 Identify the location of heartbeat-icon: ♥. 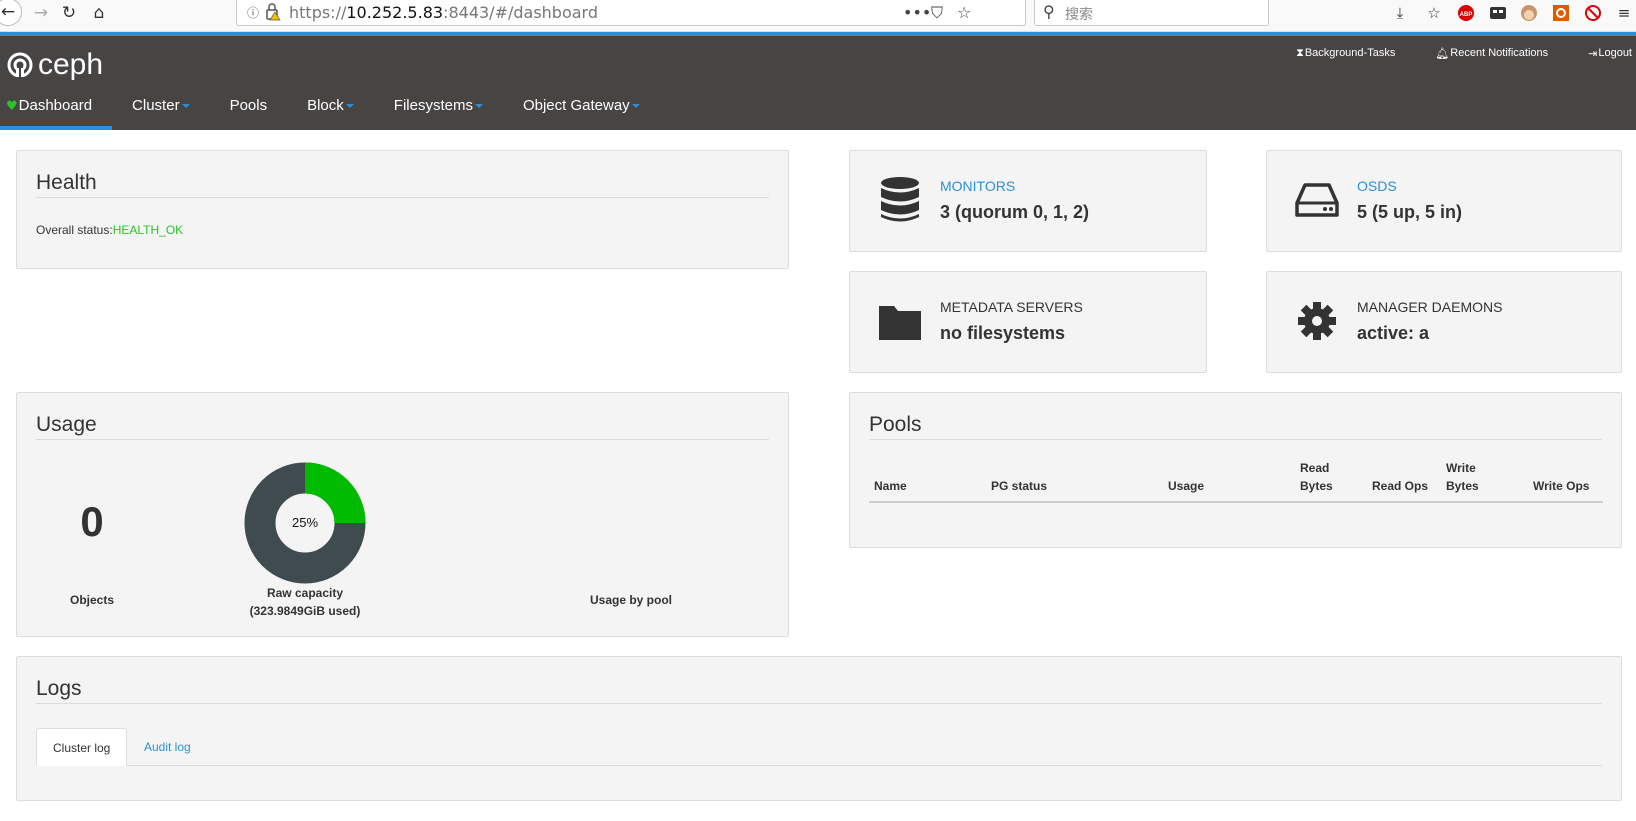
(12, 106).